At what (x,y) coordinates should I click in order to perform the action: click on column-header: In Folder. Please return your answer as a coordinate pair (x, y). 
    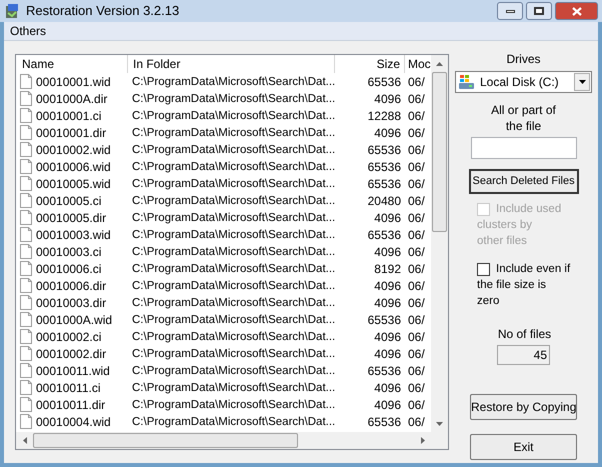
    Looking at the image, I should click on (231, 64).